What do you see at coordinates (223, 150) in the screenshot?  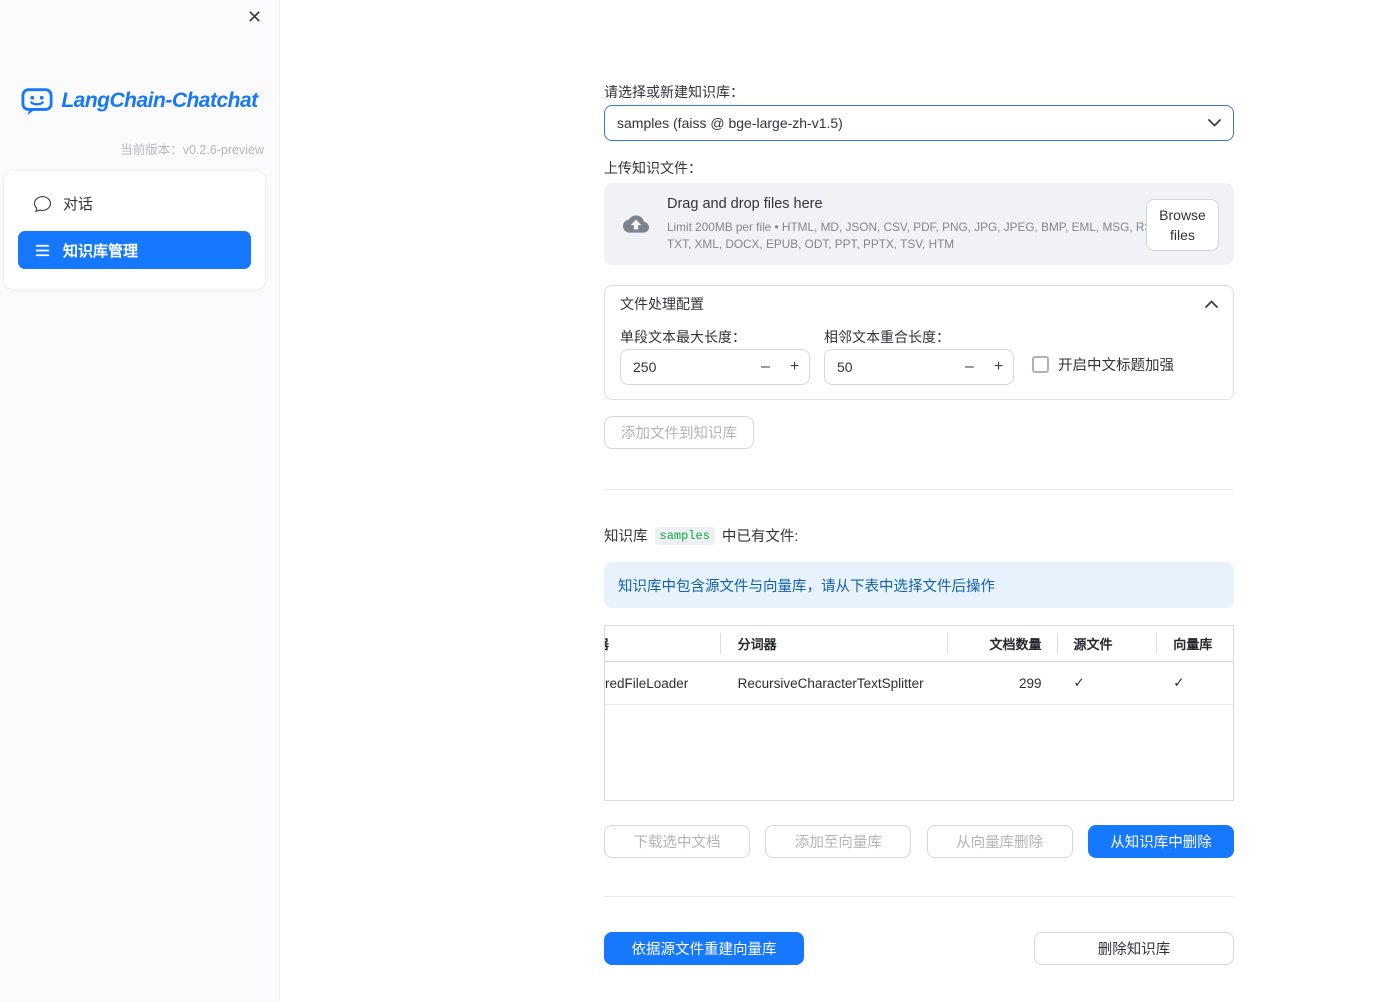 I see `version-number: v0.2.6-preview` at bounding box center [223, 150].